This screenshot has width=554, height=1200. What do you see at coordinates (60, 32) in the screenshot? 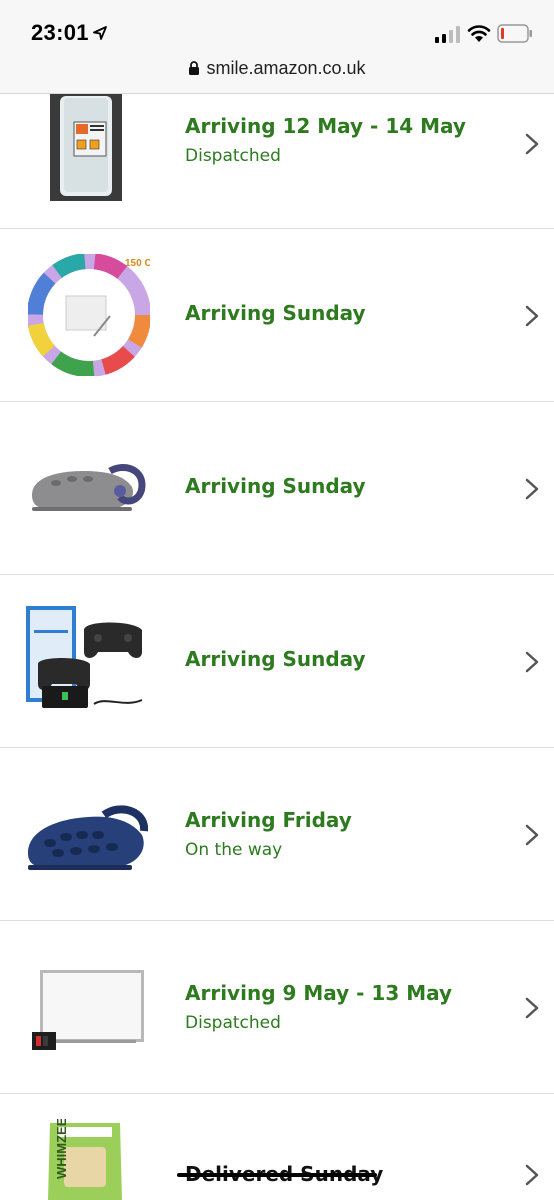
I see `status-time: 23:01` at bounding box center [60, 32].